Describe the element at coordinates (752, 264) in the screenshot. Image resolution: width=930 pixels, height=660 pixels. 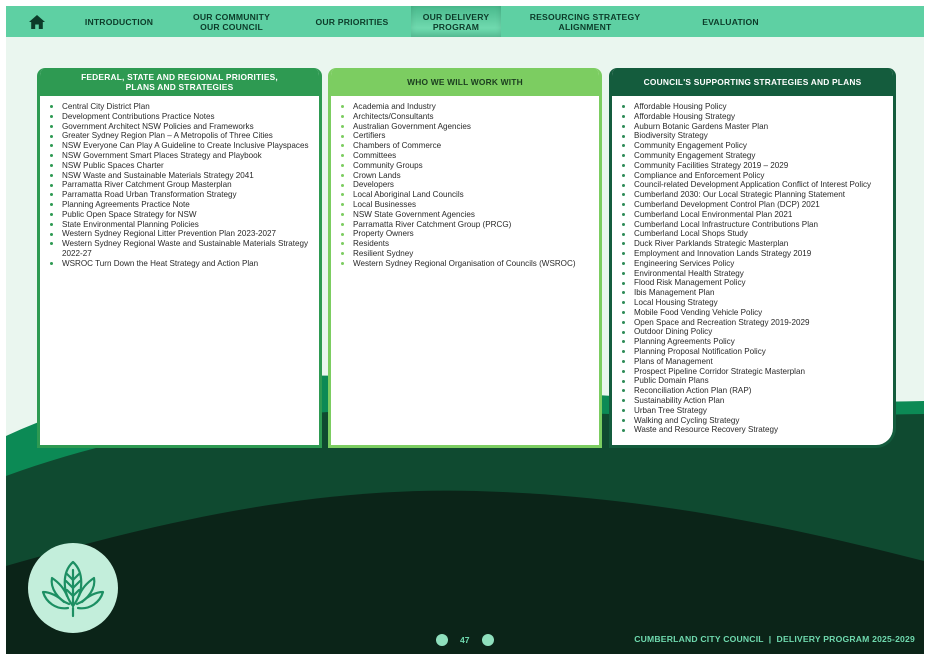
I see `list-item: Engineering Services Policy` at that location.